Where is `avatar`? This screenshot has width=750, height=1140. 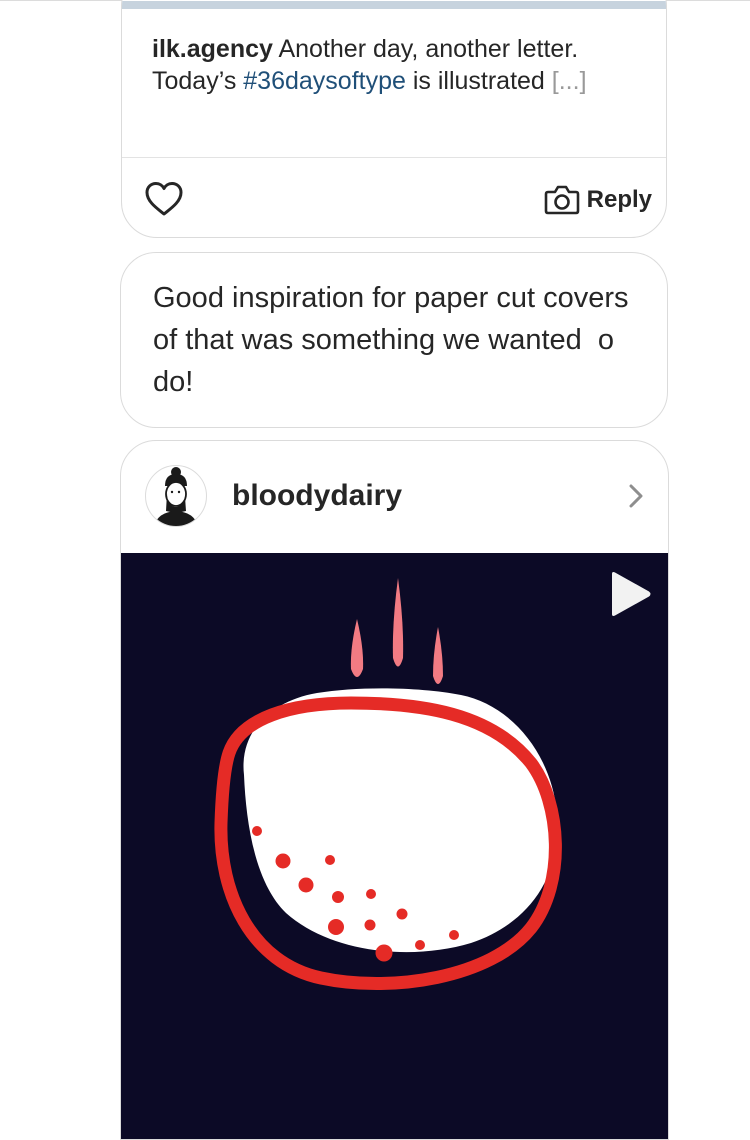 avatar is located at coordinates (176, 496).